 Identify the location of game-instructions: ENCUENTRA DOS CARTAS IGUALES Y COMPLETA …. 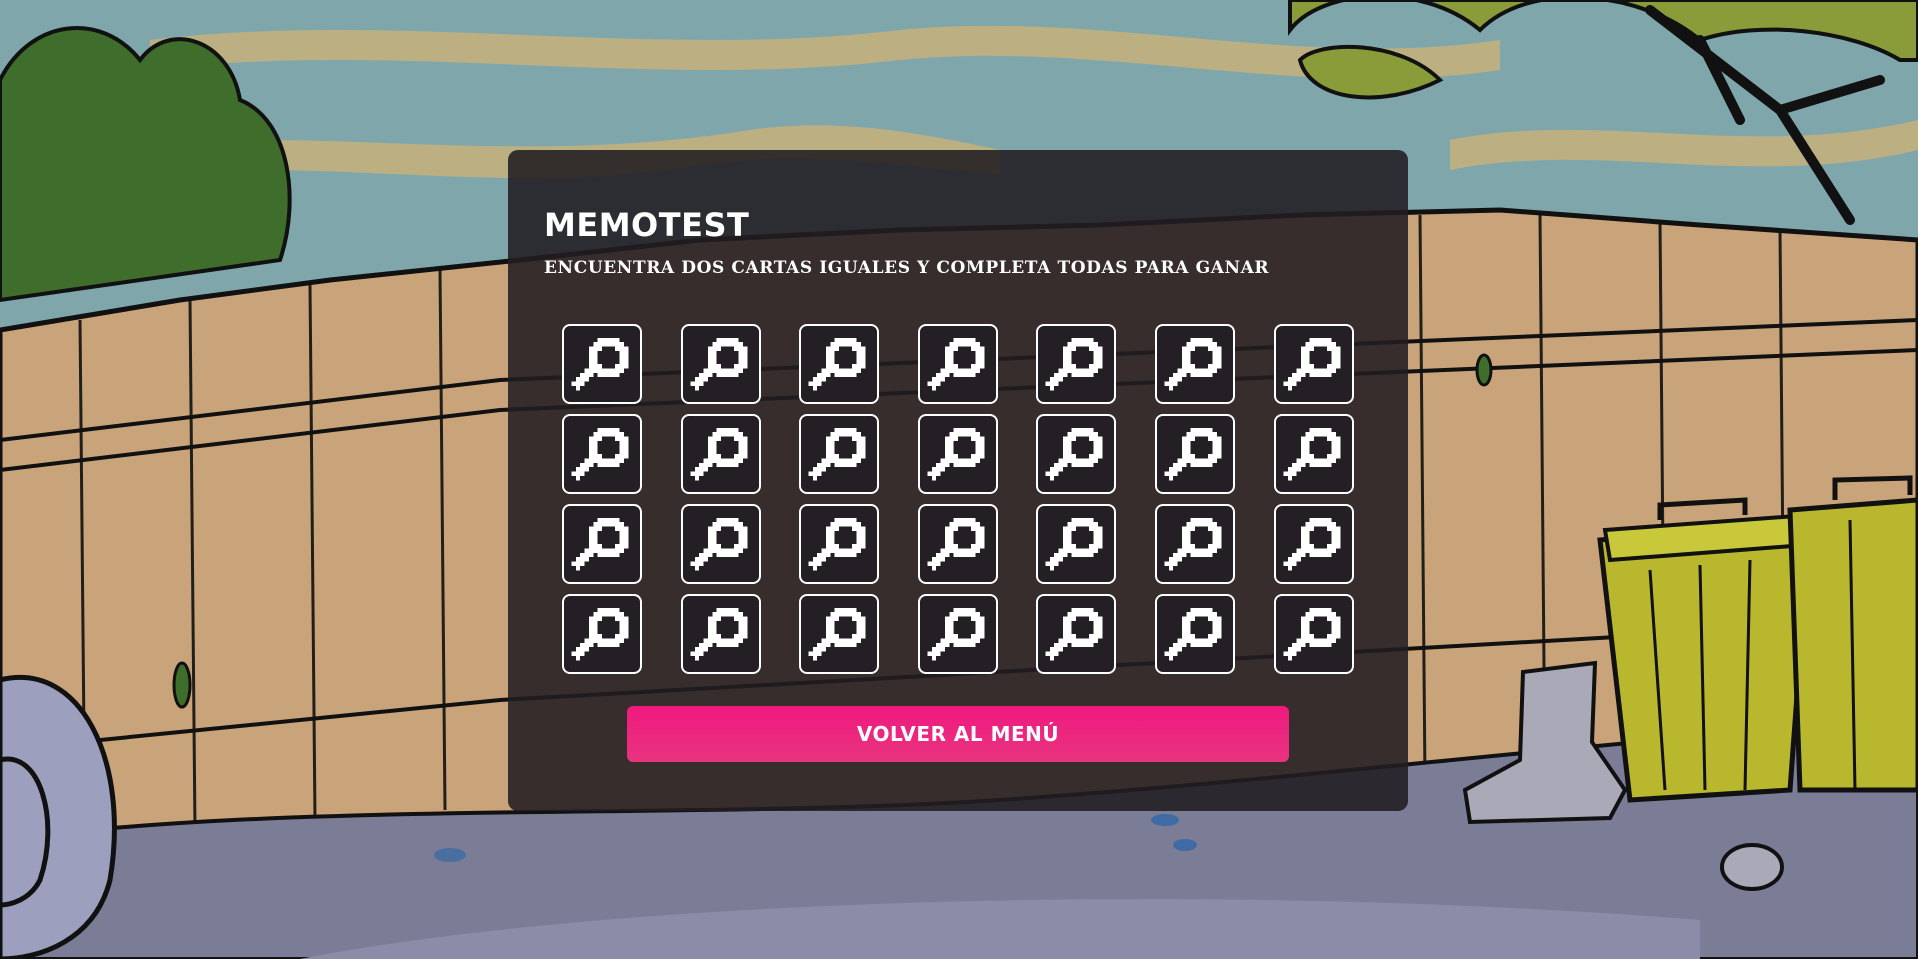
(907, 268).